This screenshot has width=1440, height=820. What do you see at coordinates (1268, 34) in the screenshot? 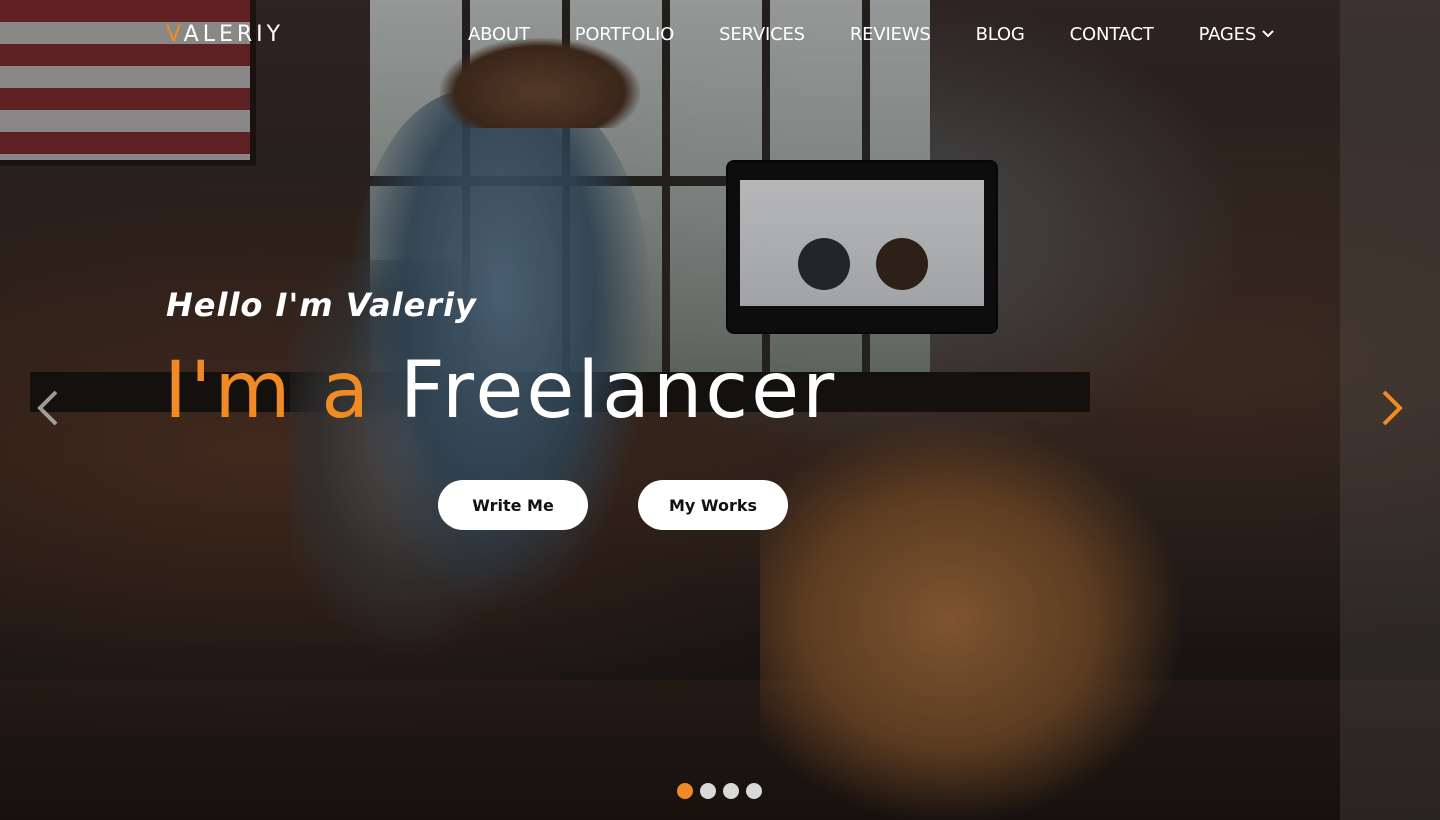
I see `chevron-down-icon` at bounding box center [1268, 34].